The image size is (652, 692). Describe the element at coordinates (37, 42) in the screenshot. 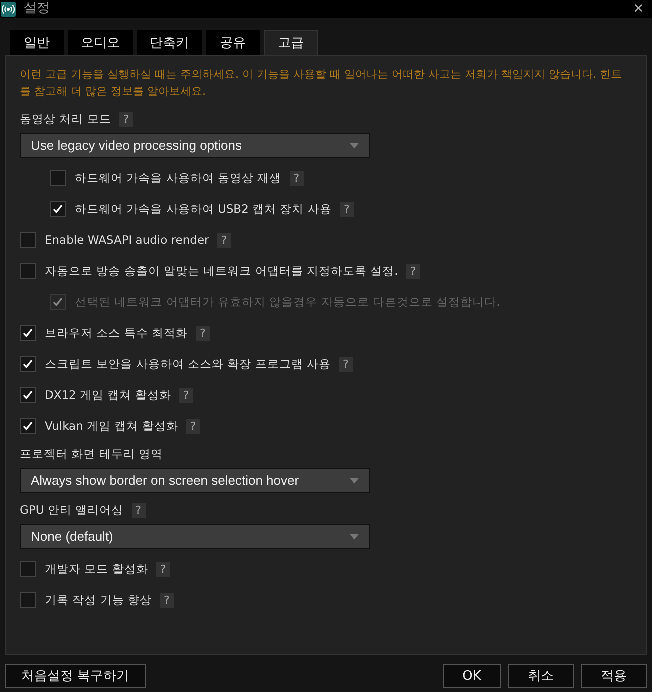

I see `tab: 일반` at that location.